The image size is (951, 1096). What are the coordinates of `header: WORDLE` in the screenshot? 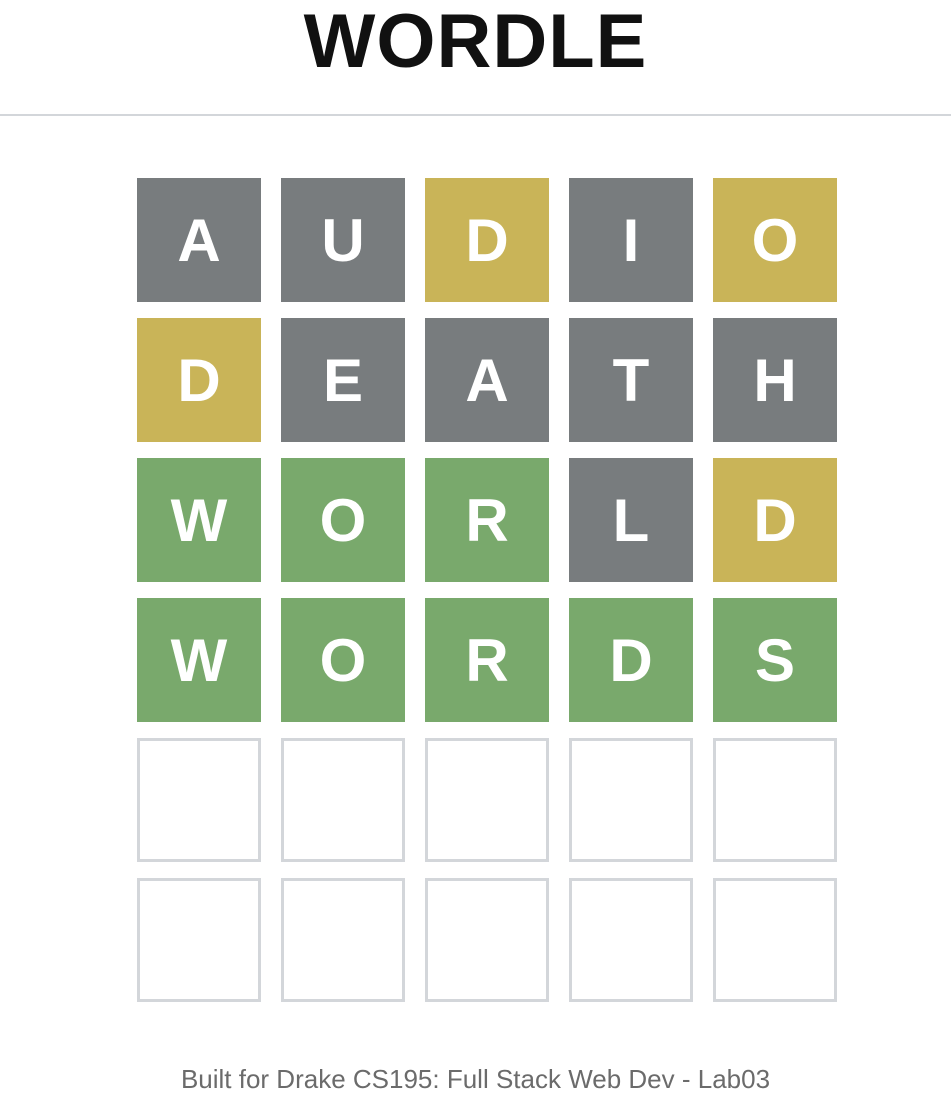 It's located at (475, 58).